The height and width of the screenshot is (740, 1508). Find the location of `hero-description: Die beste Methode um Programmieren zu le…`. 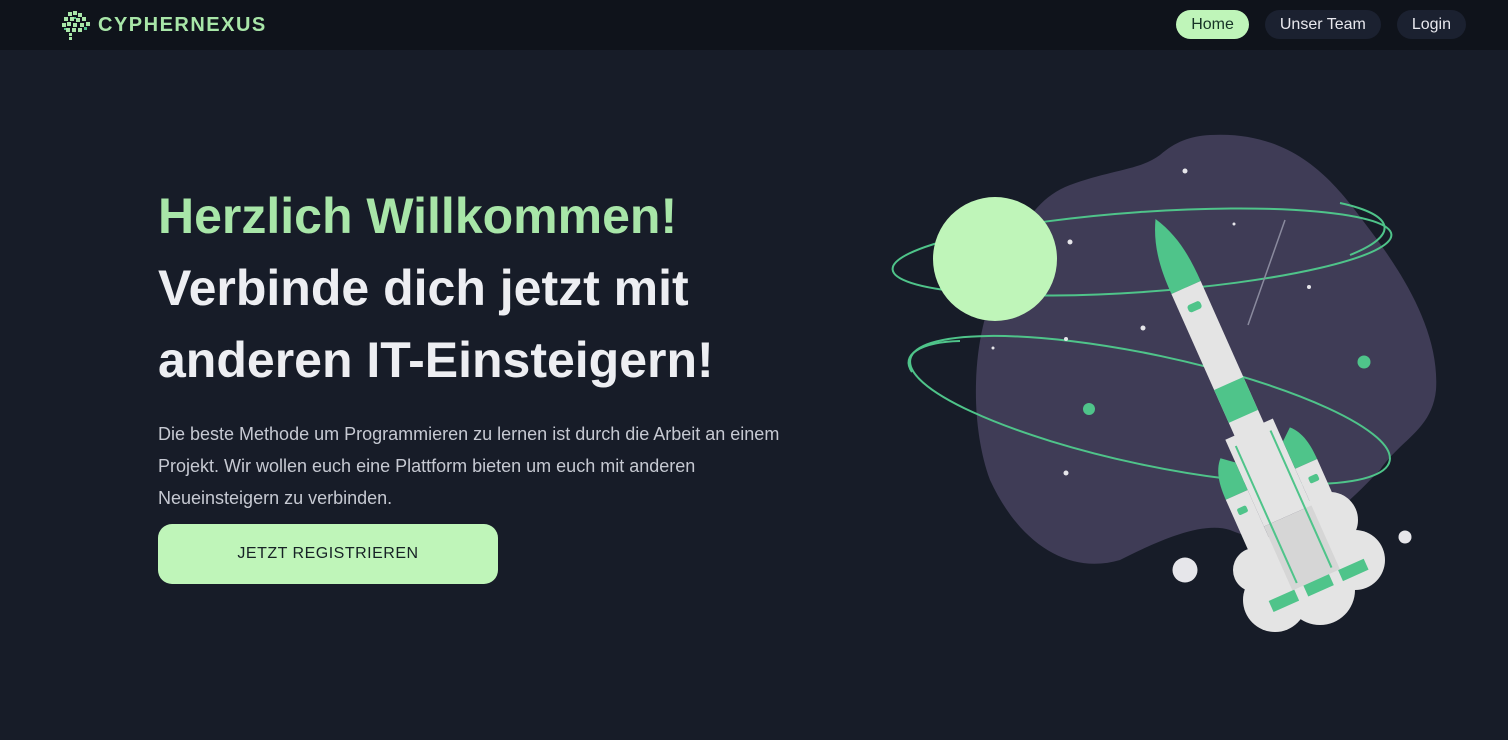

hero-description: Die beste Methode um Programmieren zu le… is located at coordinates (469, 466).